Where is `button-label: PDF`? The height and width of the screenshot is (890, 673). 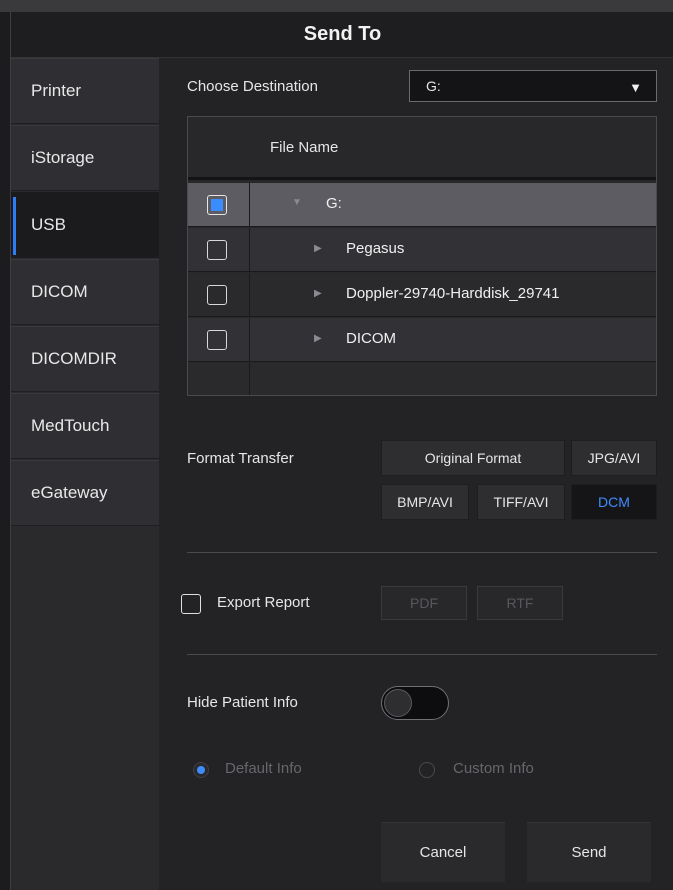 button-label: PDF is located at coordinates (424, 603).